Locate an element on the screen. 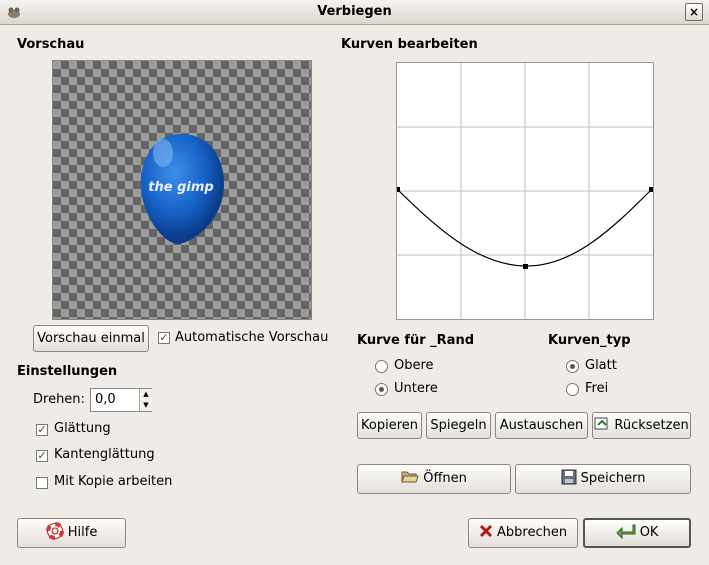 Image resolution: width=709 pixels, height=565 pixels. antialias-label: Kantenglättung is located at coordinates (104, 454).